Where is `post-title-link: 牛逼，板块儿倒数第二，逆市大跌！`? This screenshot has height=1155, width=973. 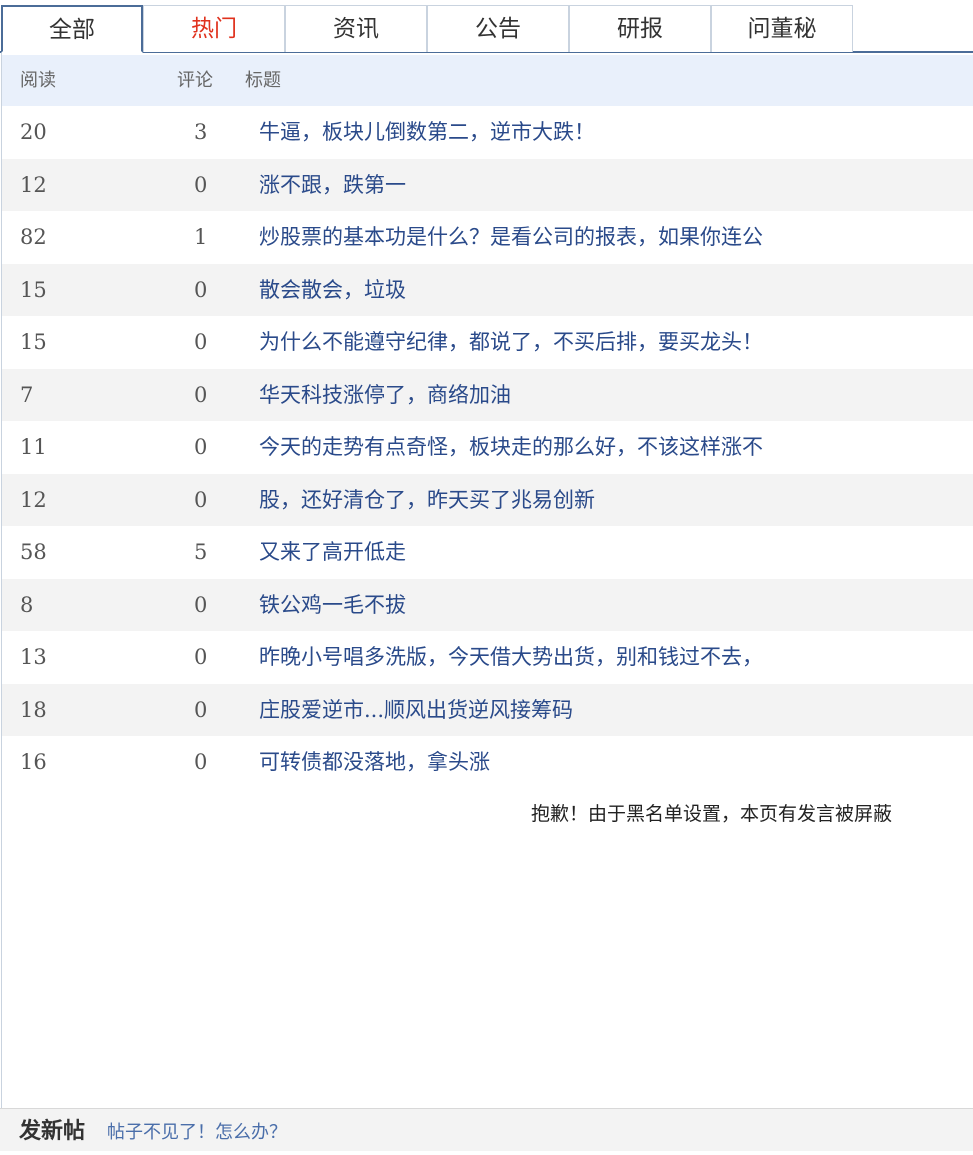
post-title-link: 牛逼，板块儿倒数第二，逆市大跌！ is located at coordinates (559, 132).